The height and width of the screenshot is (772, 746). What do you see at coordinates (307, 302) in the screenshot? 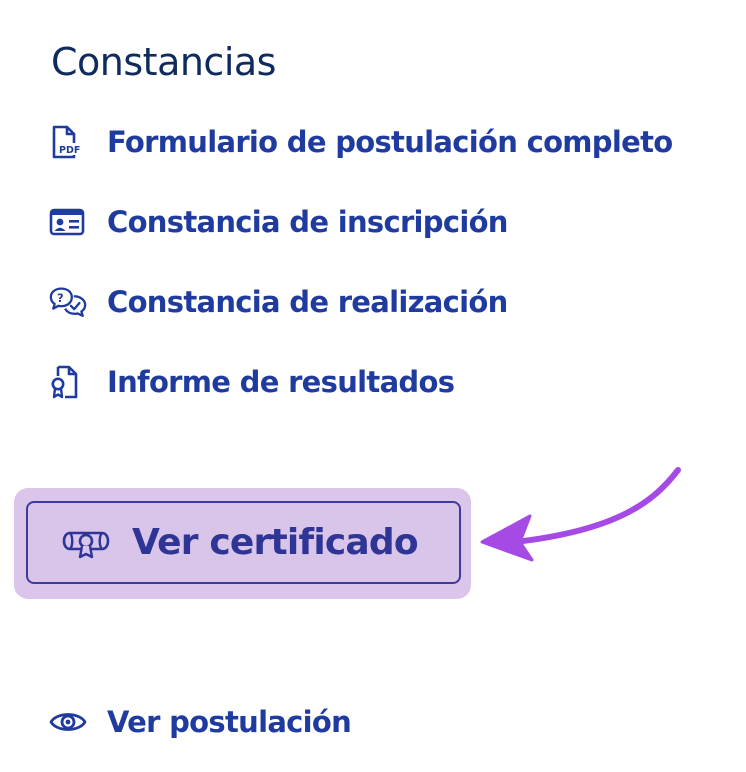
I see `link-label: Constancia de realización` at bounding box center [307, 302].